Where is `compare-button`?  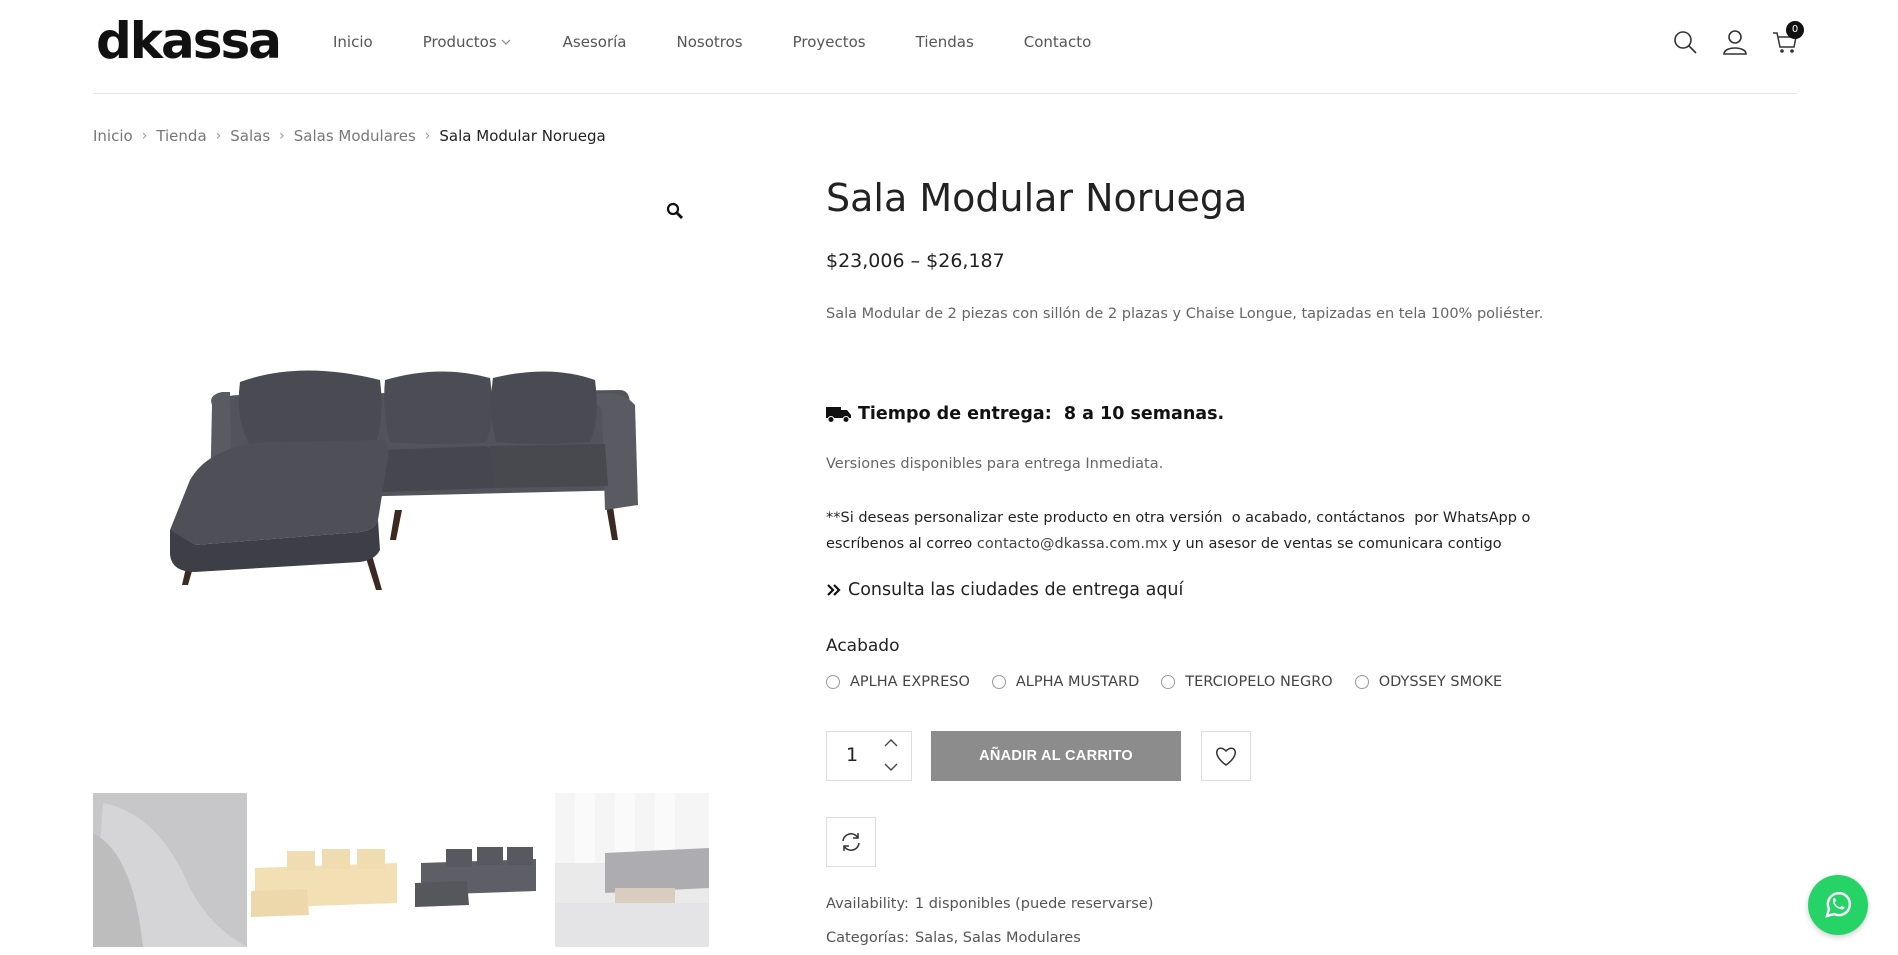
compare-button is located at coordinates (851, 842).